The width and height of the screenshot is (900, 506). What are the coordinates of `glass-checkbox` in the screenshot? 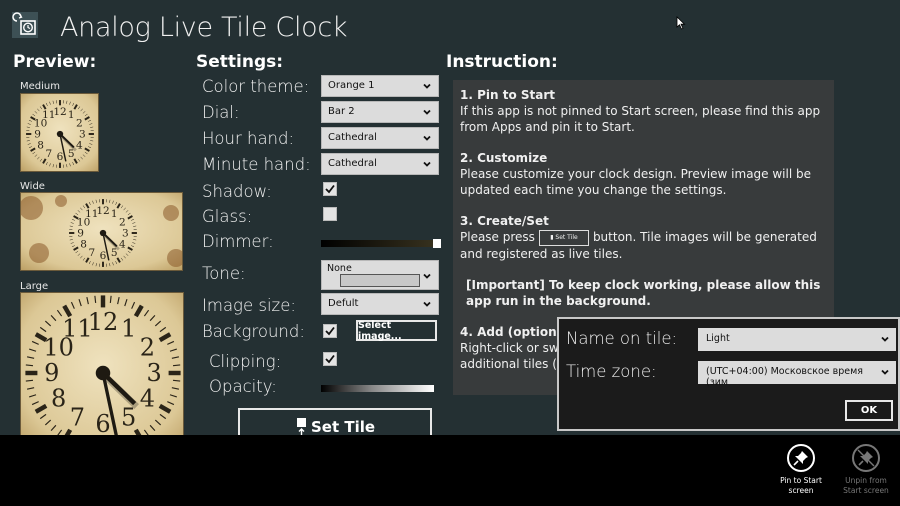 It's located at (330, 214).